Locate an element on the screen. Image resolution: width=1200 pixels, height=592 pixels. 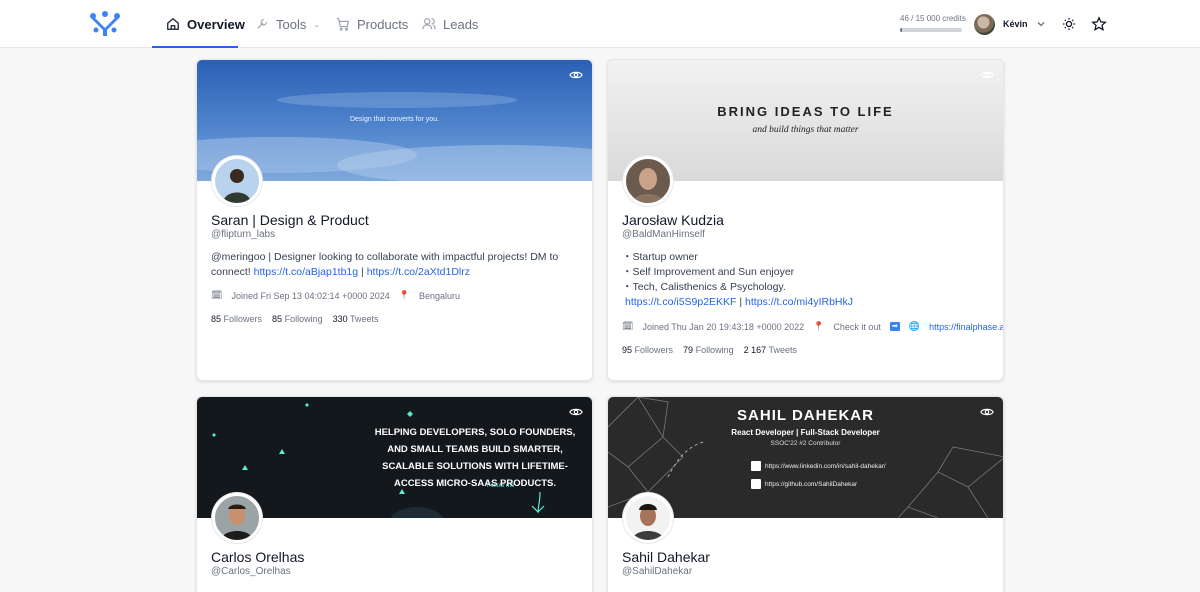
user-name: Kévin is located at coordinates (1015, 24).